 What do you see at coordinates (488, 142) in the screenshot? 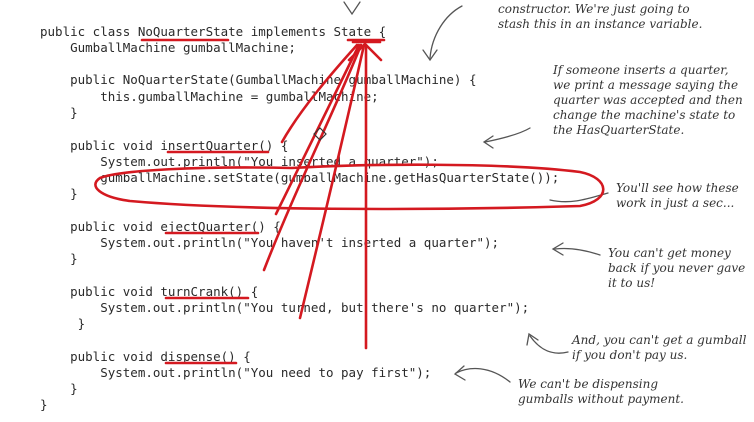
I see `arrow-insert-head` at bounding box center [488, 142].